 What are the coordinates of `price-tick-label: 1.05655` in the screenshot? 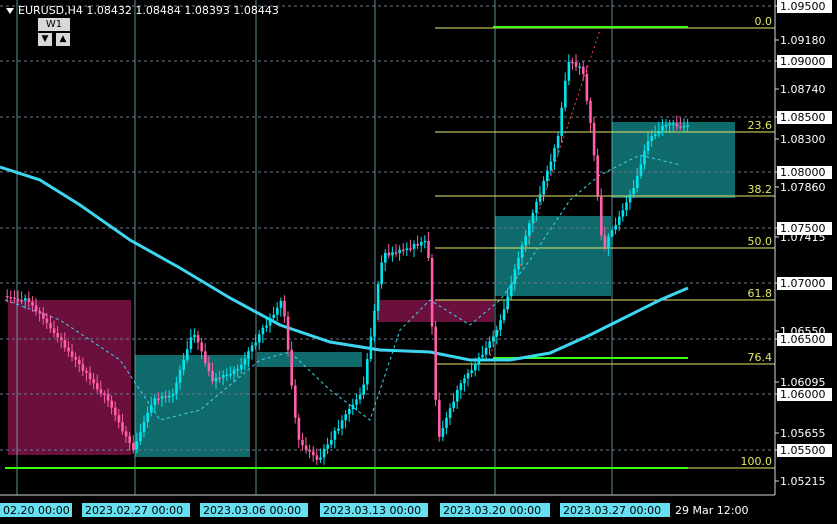 It's located at (803, 433).